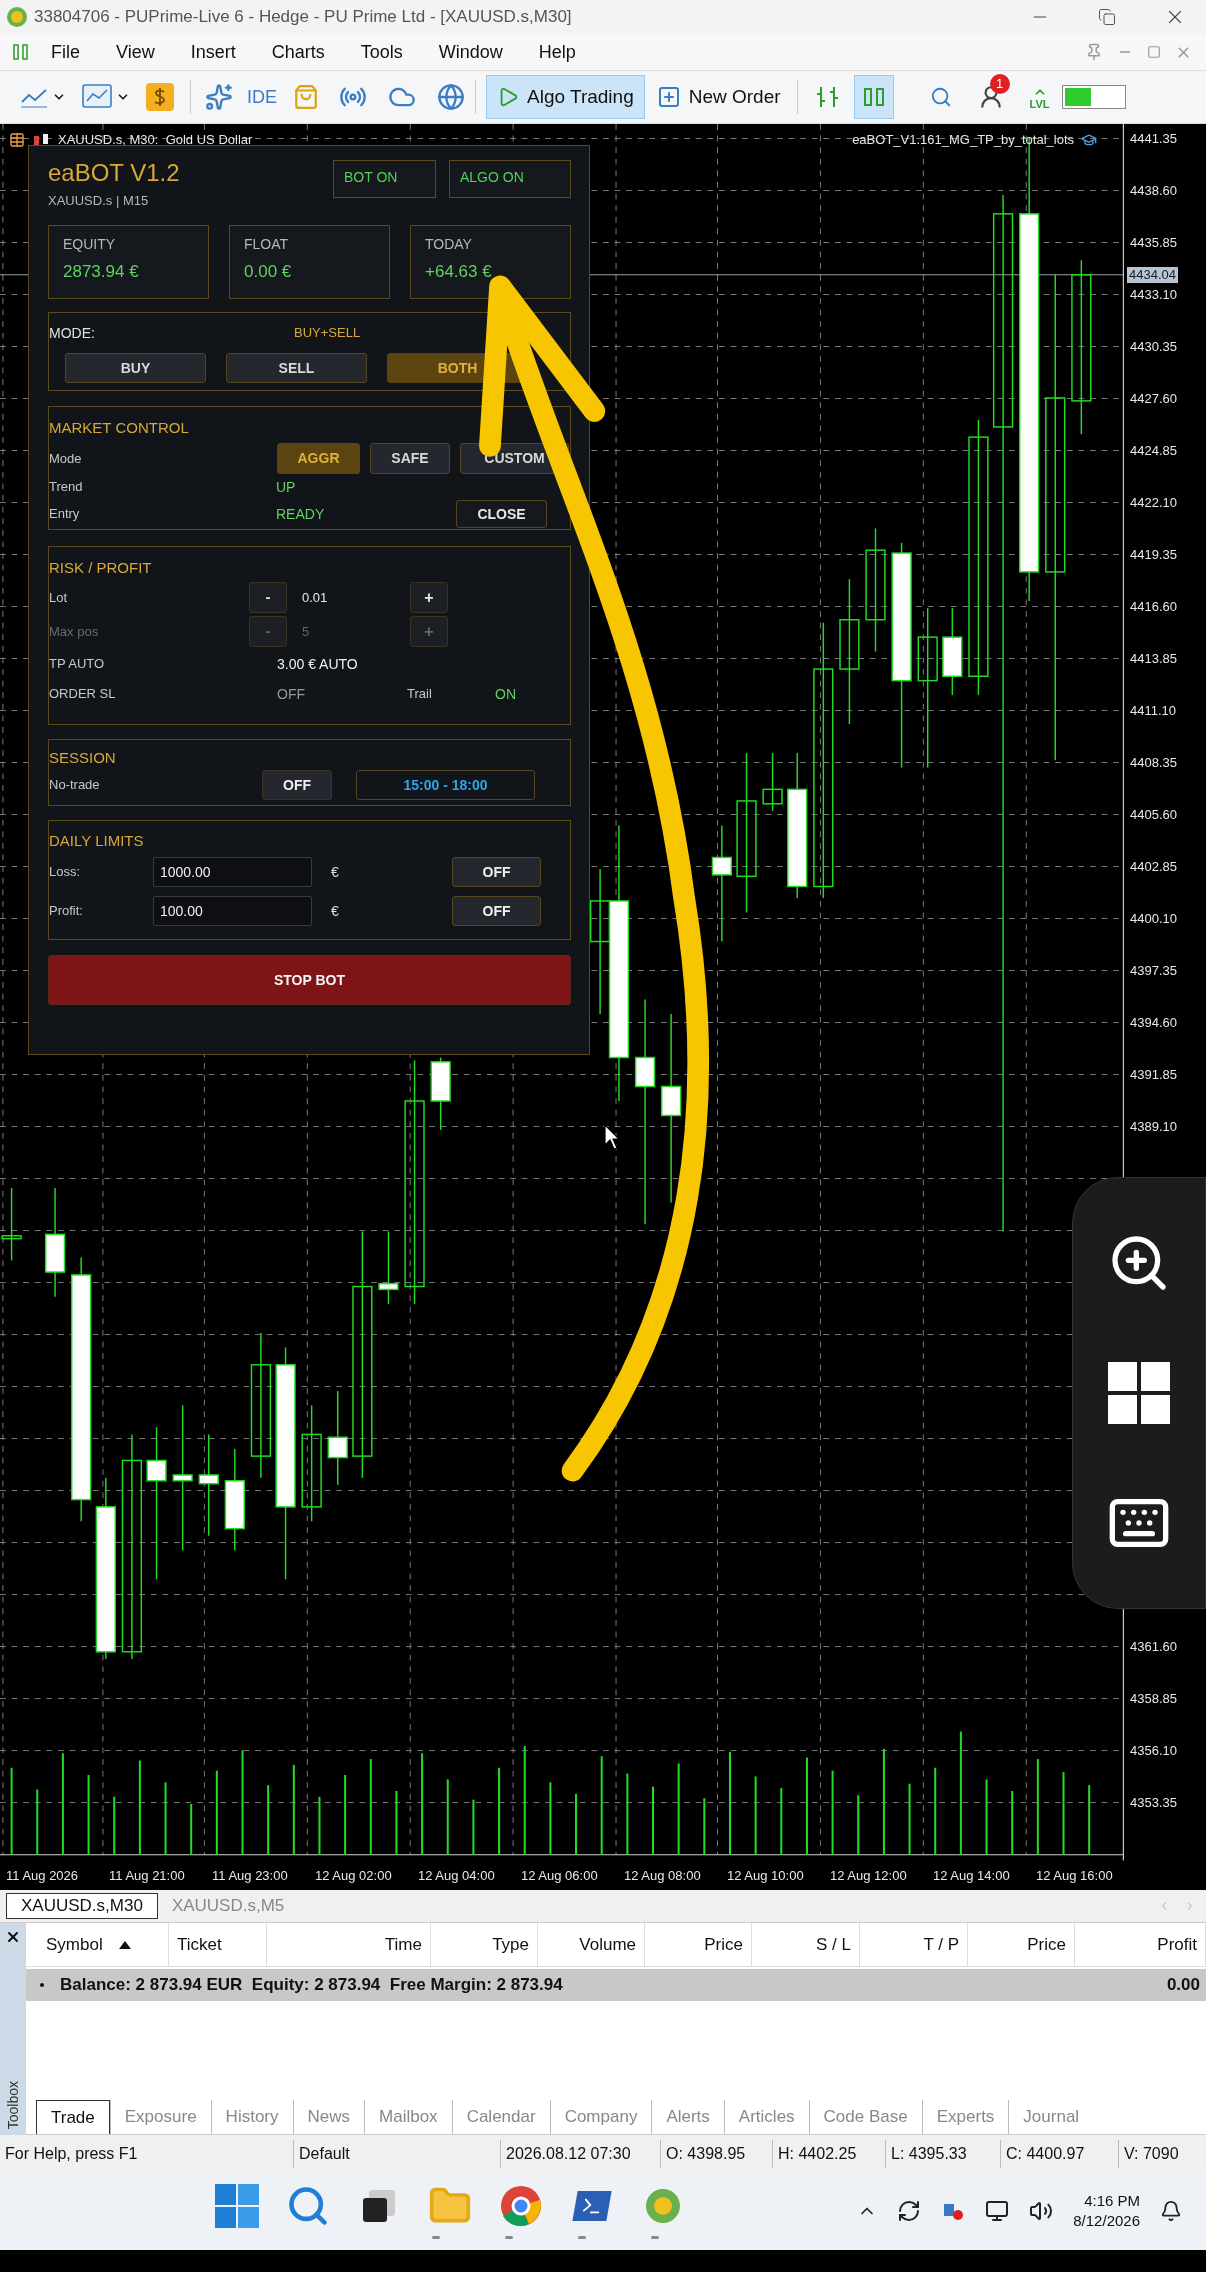 This screenshot has width=1206, height=2272. What do you see at coordinates (262, 97) in the screenshot?
I see `ide-button: IDE` at bounding box center [262, 97].